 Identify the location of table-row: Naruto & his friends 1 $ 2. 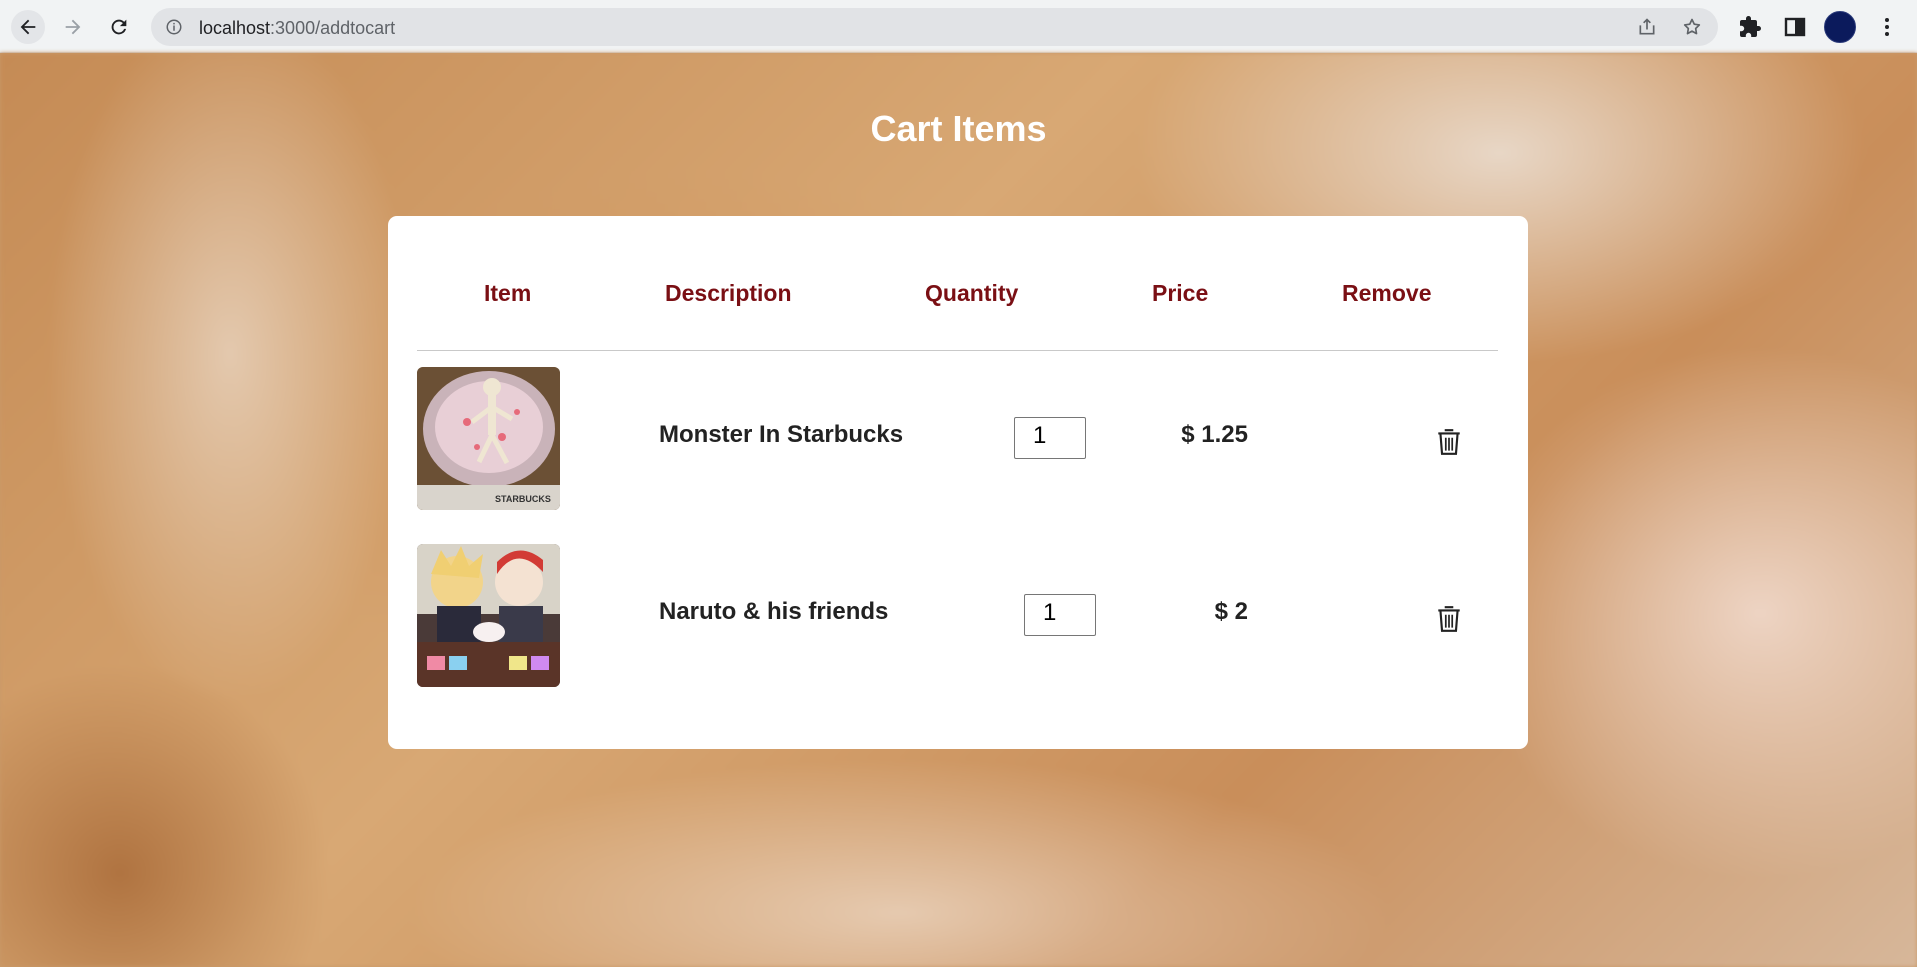
(958, 615).